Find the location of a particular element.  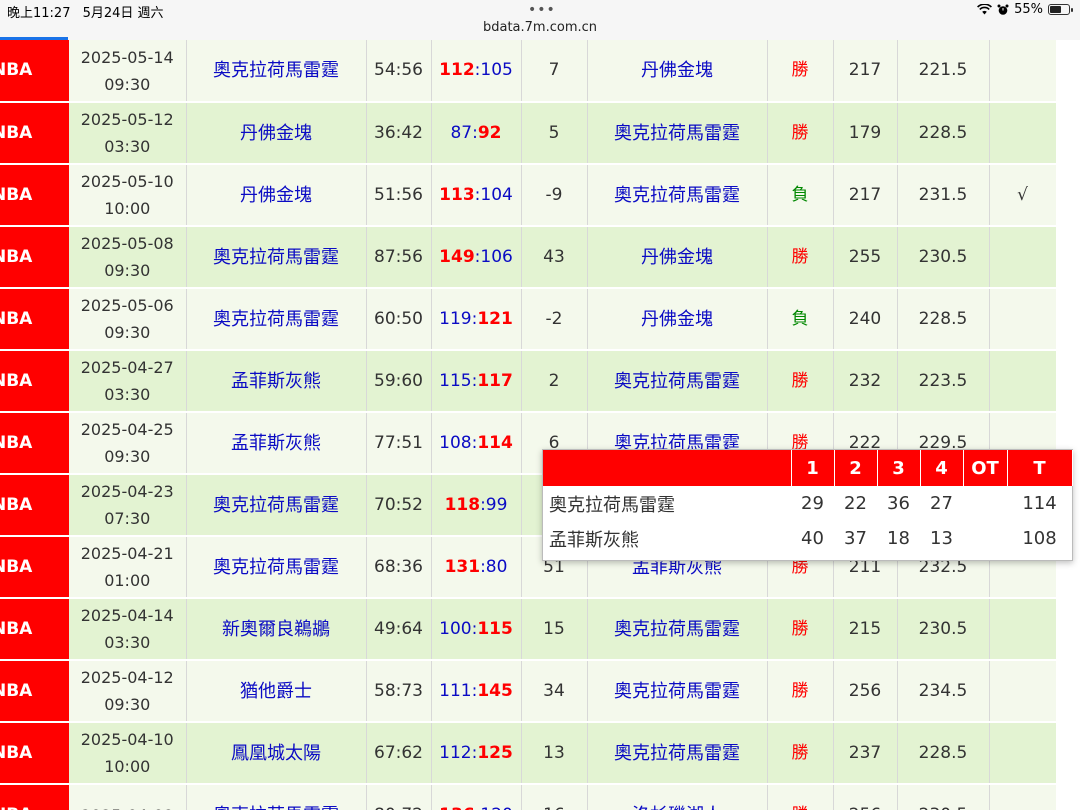

match-date: 2025-04-21 is located at coordinates (127, 553).